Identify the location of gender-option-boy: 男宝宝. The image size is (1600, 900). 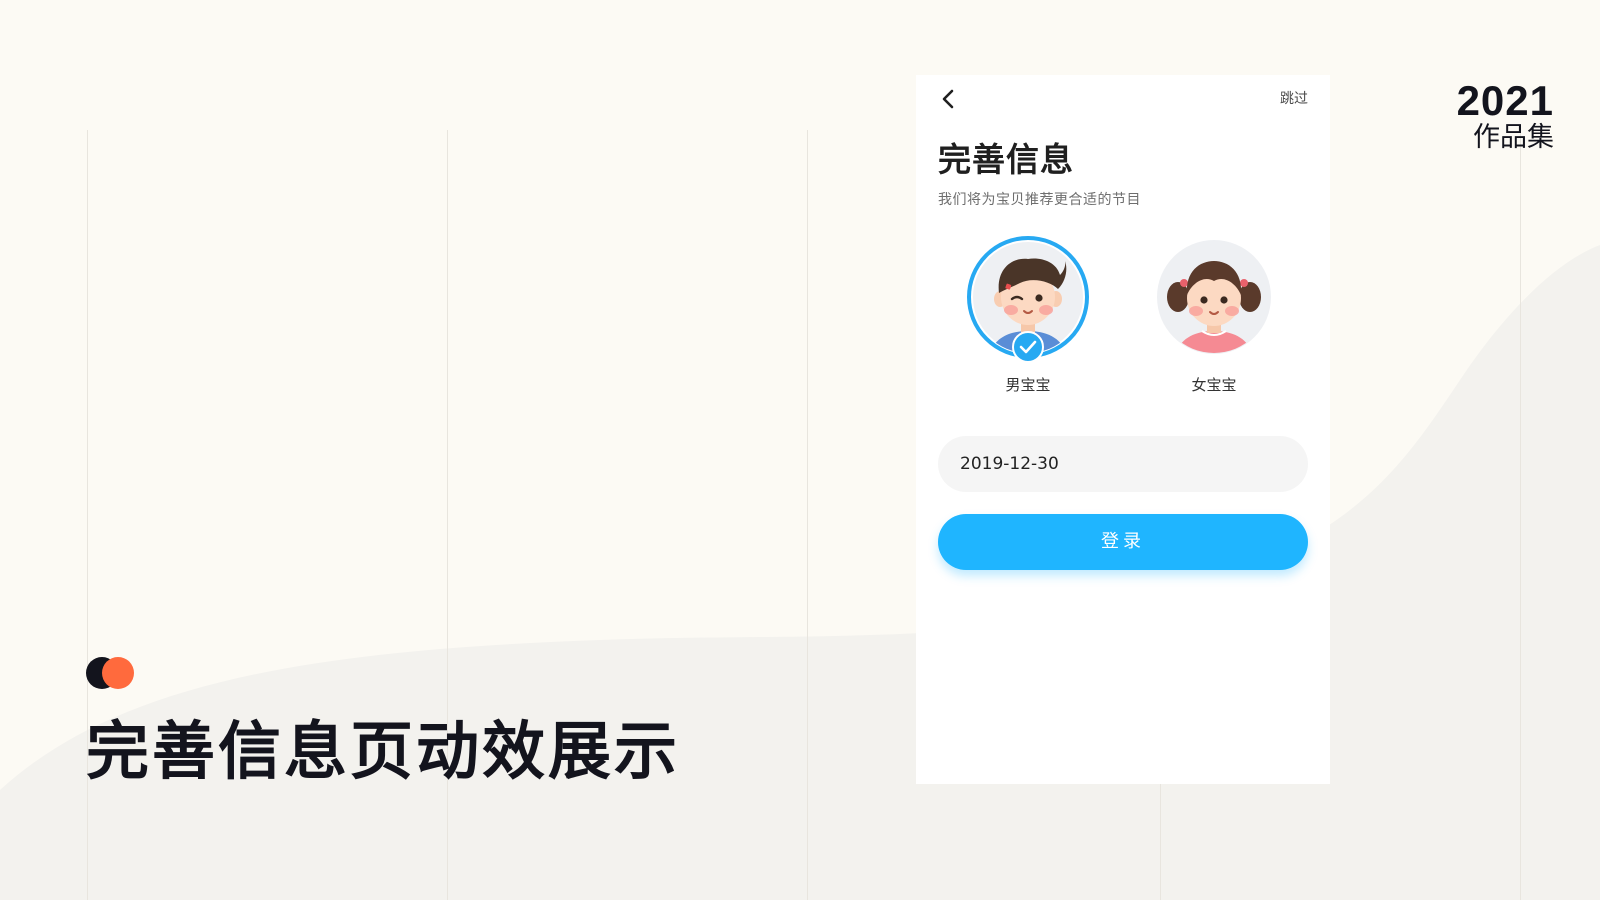
(1028, 315).